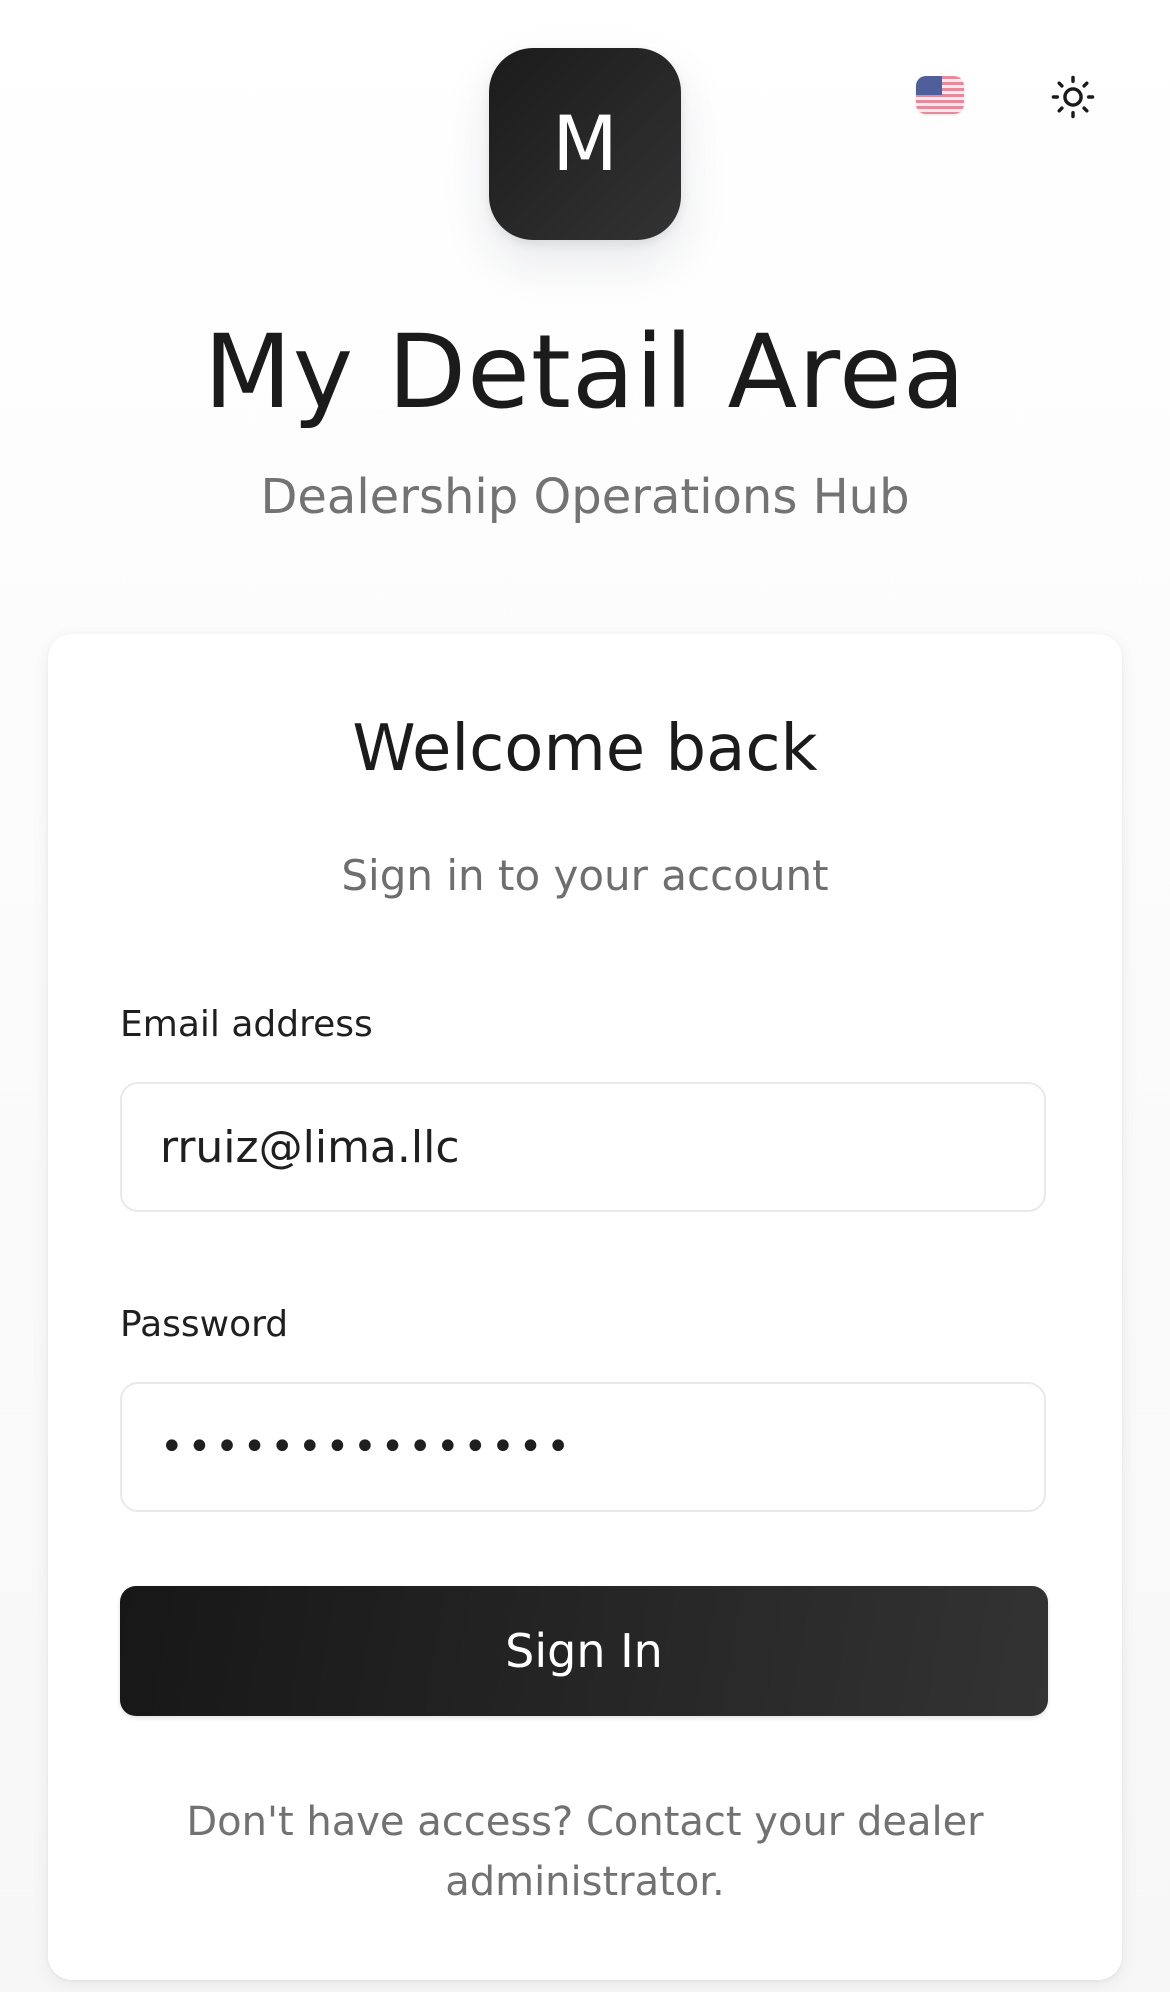 The height and width of the screenshot is (1992, 1170). I want to click on app-subtitle: Dealership Operations Hub, so click(585, 497).